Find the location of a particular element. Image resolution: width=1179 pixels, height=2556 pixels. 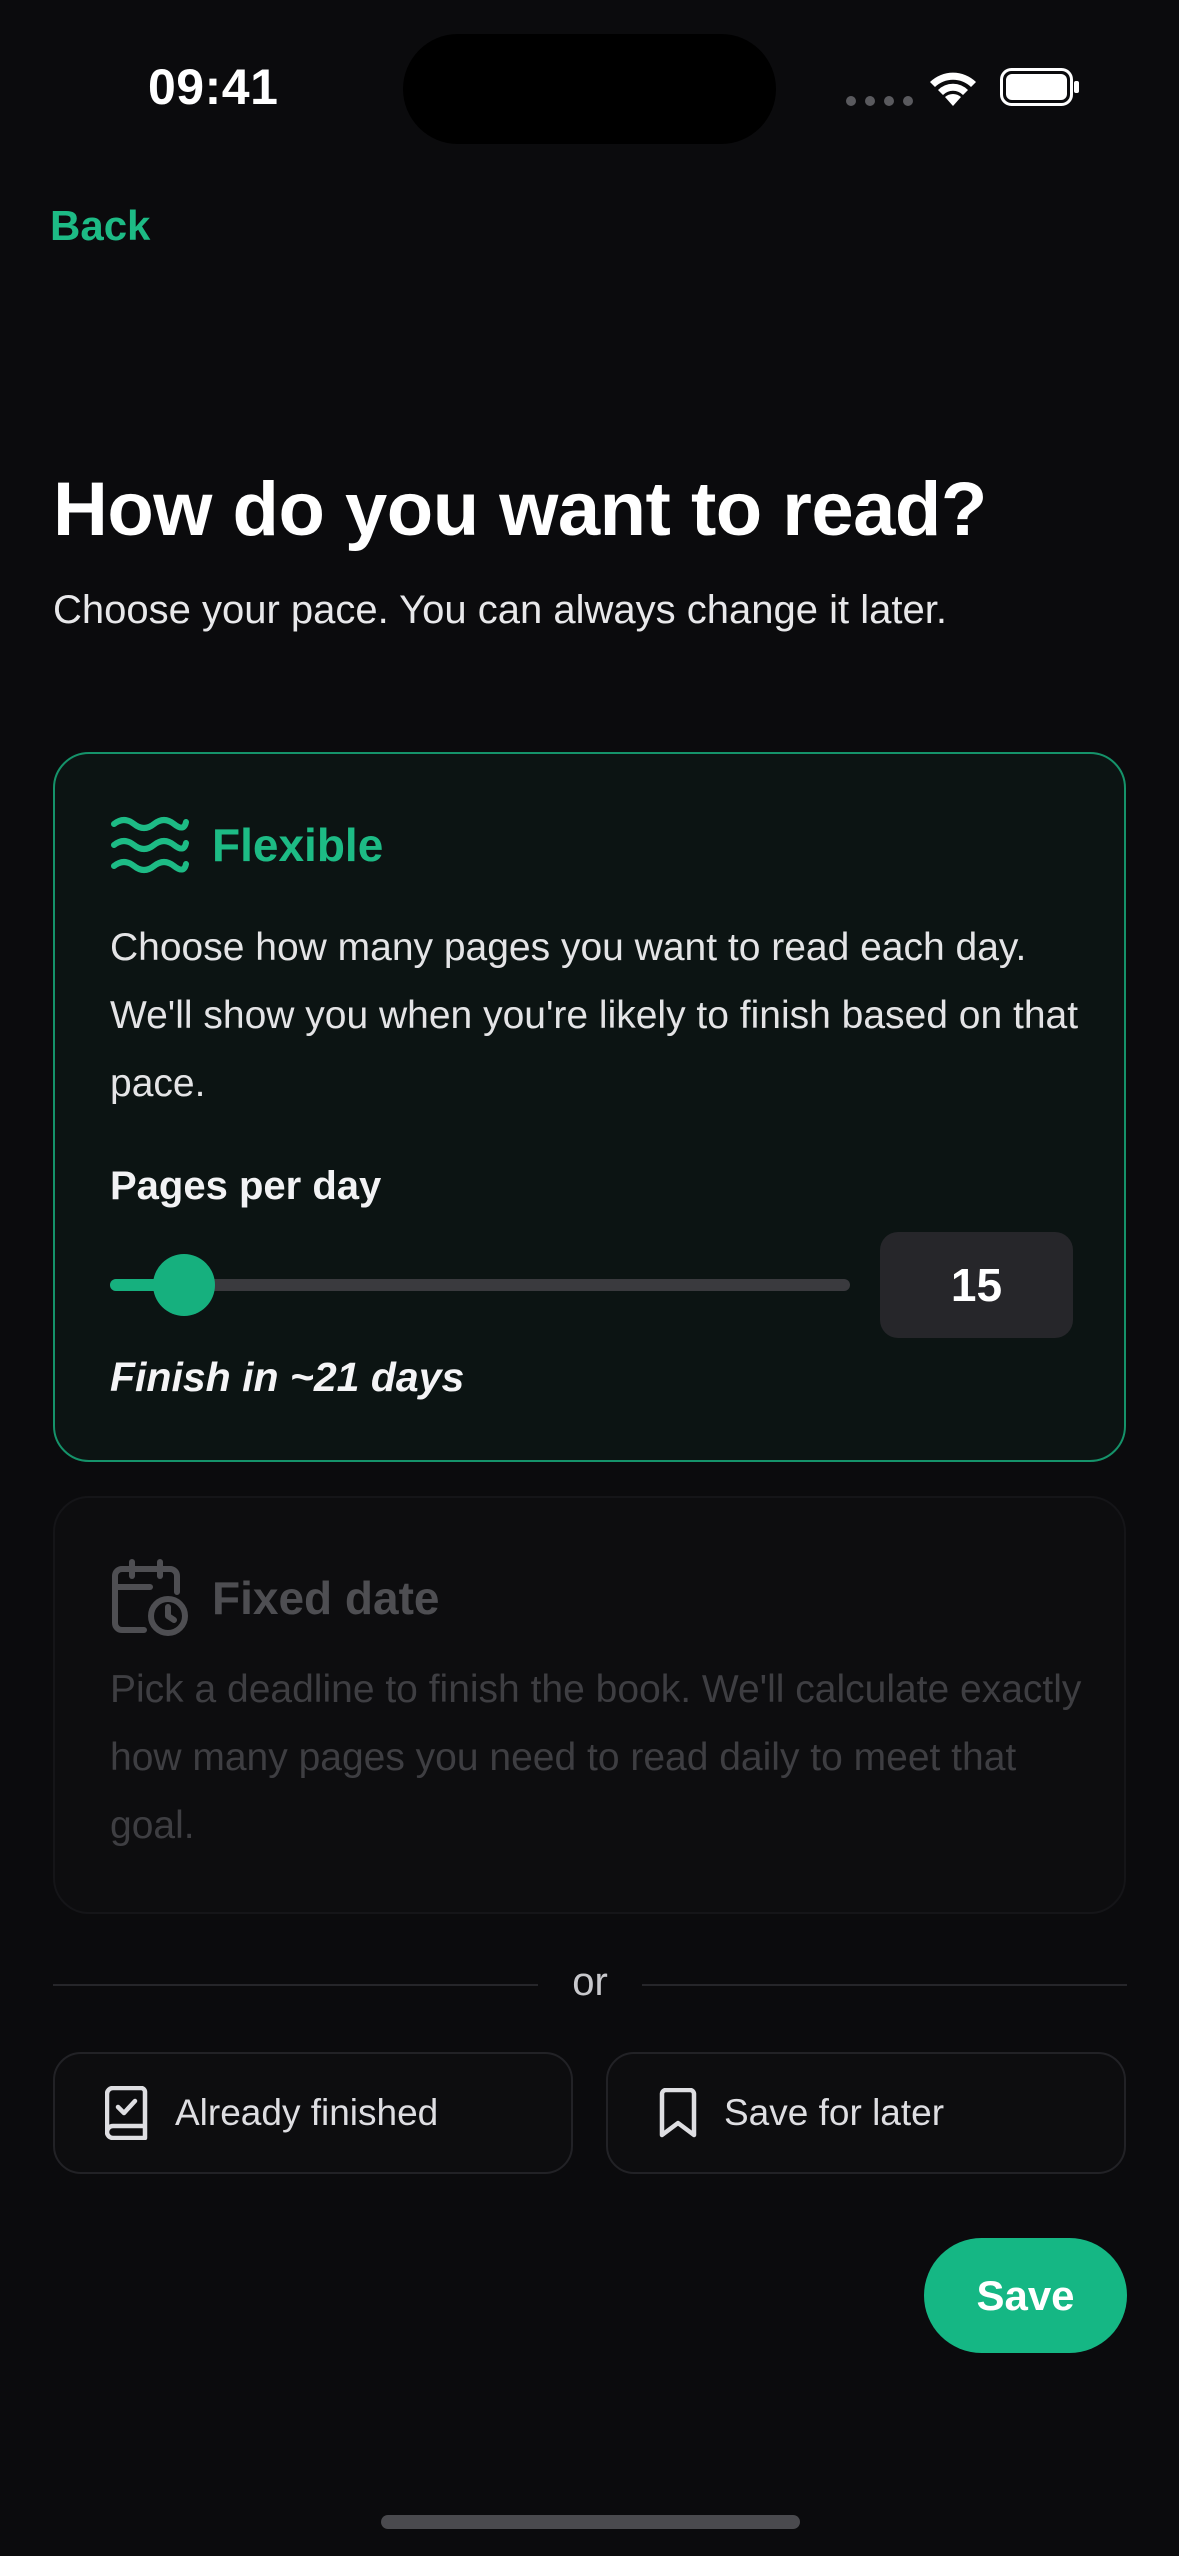

book-check-icon is located at coordinates (127, 2113).